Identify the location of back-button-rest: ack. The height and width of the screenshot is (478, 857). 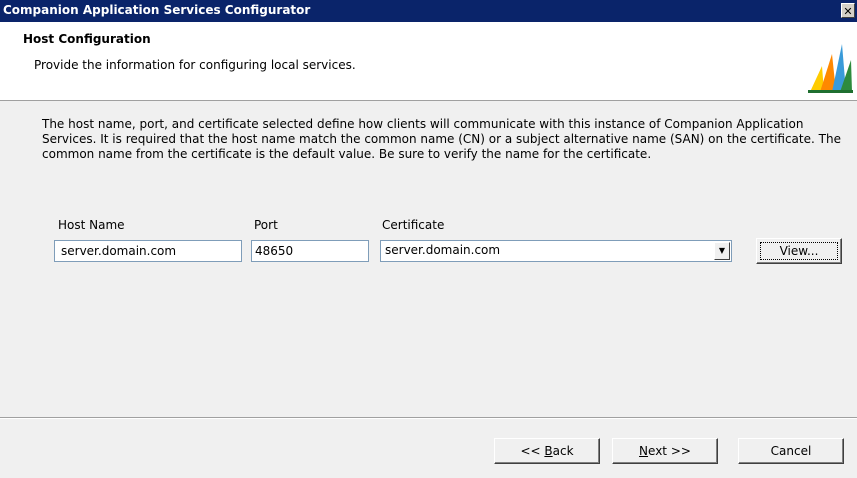
(563, 451).